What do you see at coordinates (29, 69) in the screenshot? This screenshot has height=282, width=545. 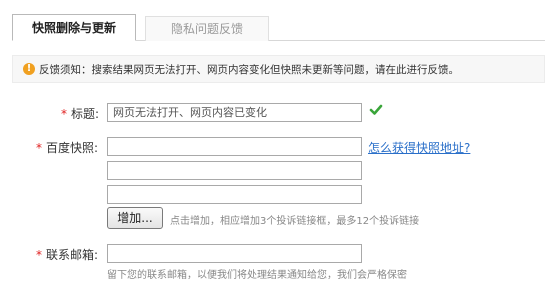 I see `exclamation-icon: !` at bounding box center [29, 69].